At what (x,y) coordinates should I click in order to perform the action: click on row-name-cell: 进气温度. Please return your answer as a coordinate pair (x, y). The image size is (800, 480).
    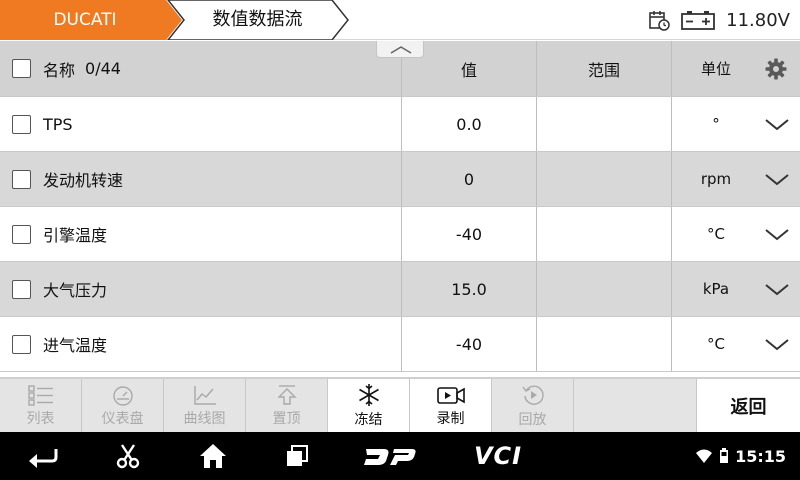
    Looking at the image, I should click on (201, 344).